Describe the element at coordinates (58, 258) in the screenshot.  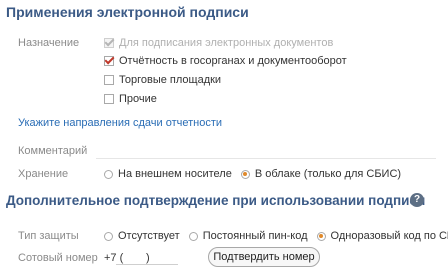
I see `phone-label: Сотовый номер` at that location.